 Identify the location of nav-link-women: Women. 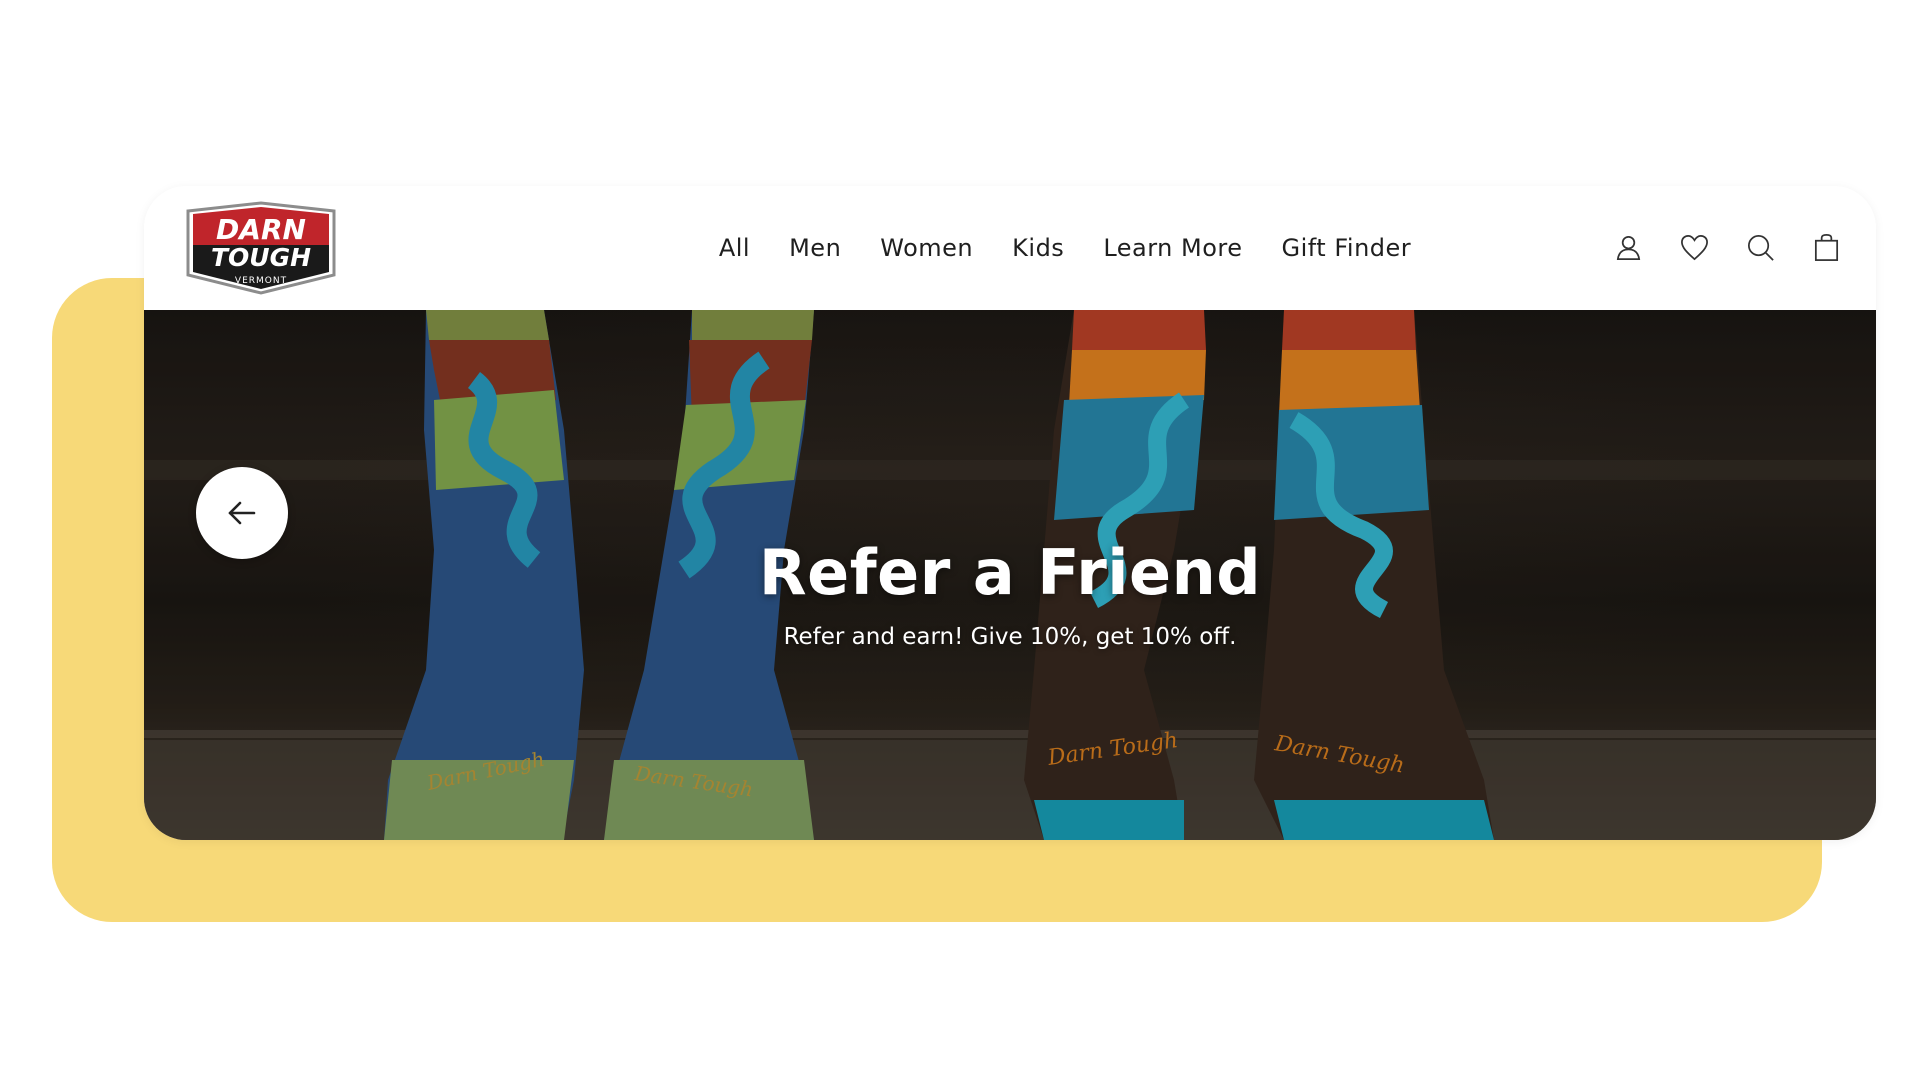
(926, 248).